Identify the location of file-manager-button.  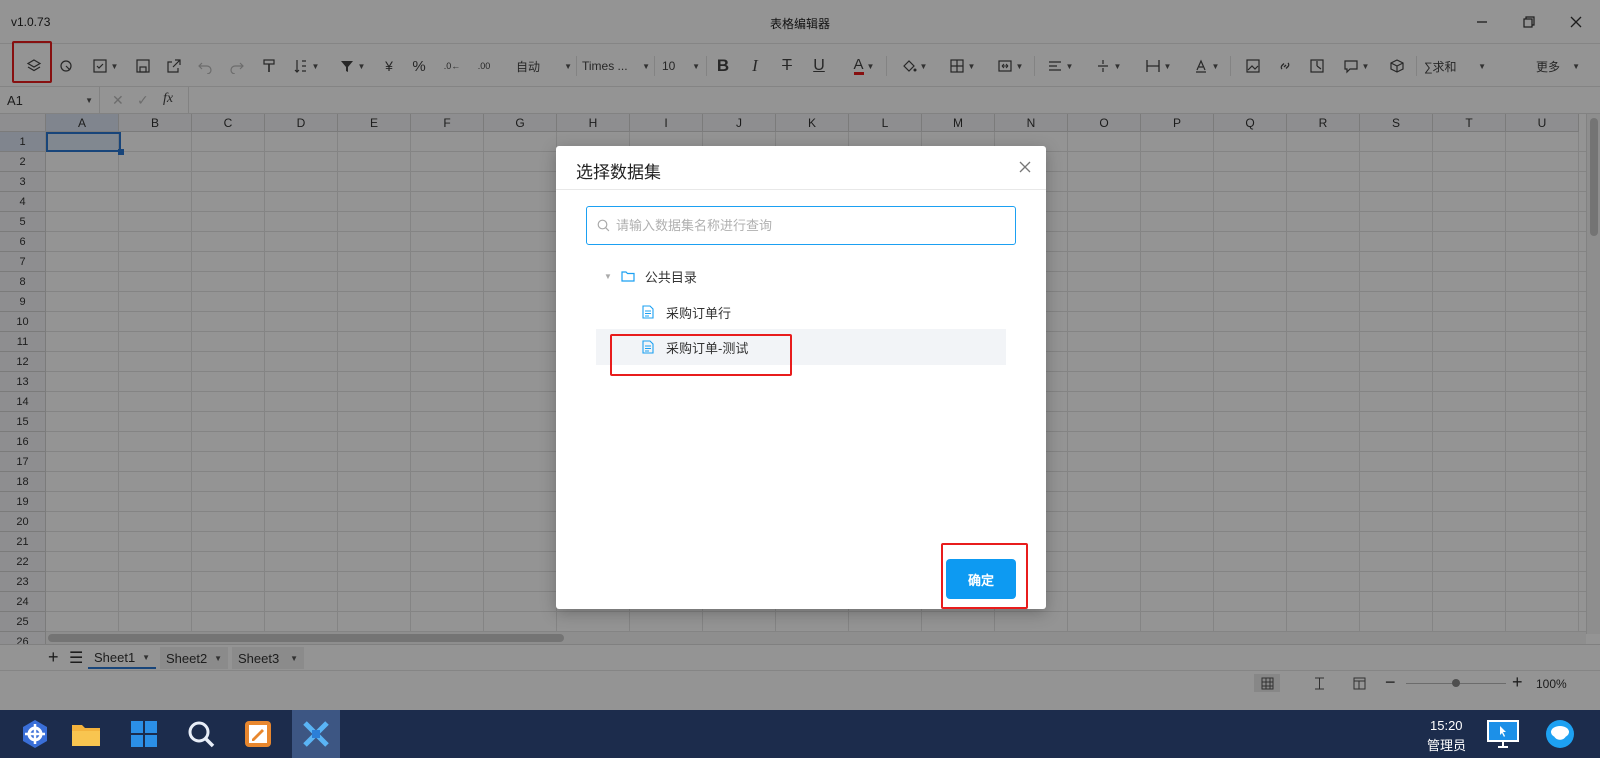
(86, 734).